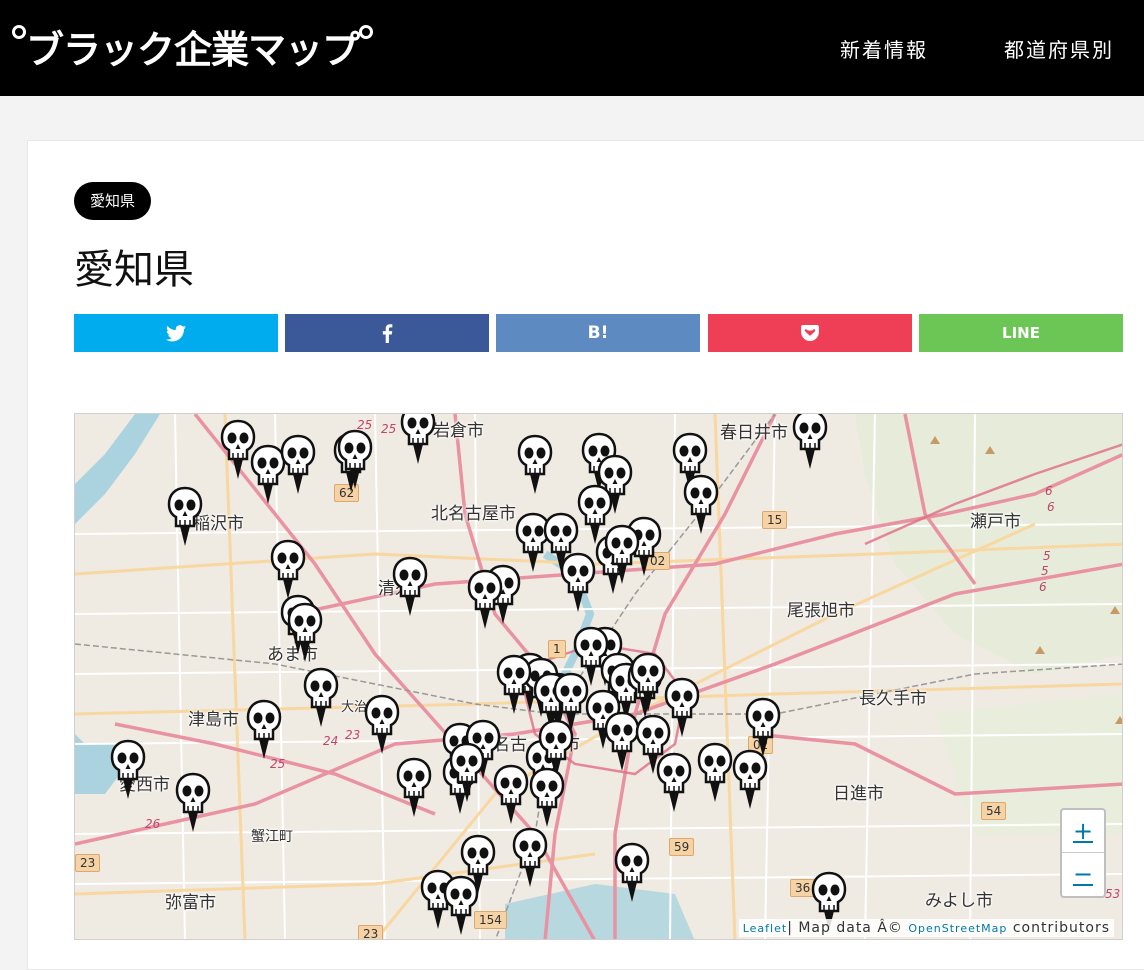  I want to click on facebook-icon, so click(387, 333).